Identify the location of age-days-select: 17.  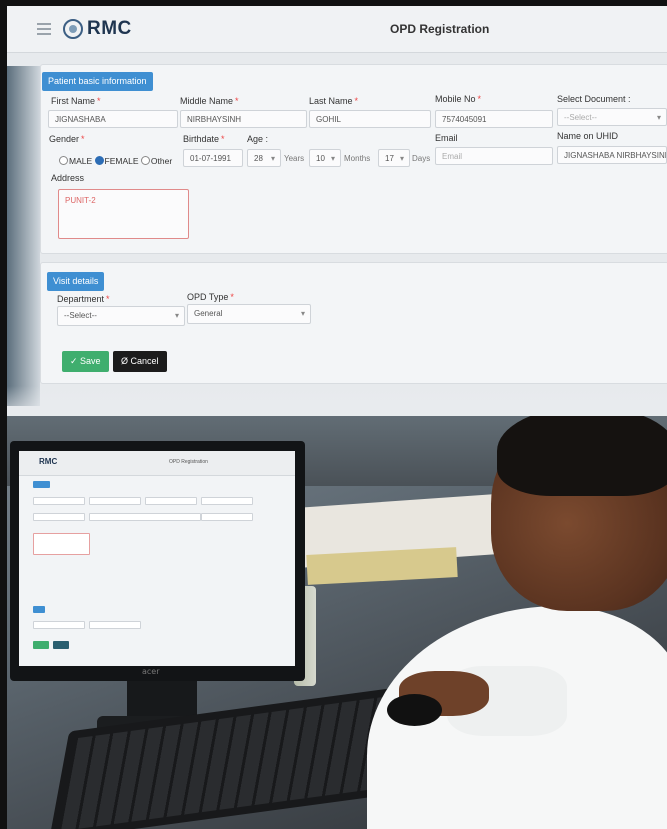
(394, 158).